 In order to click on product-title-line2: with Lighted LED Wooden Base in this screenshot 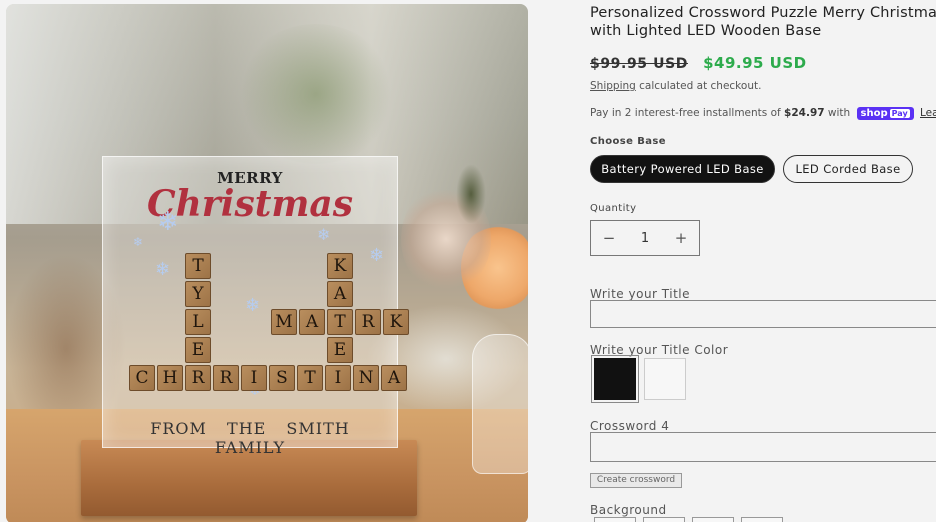, I will do `click(706, 31)`.